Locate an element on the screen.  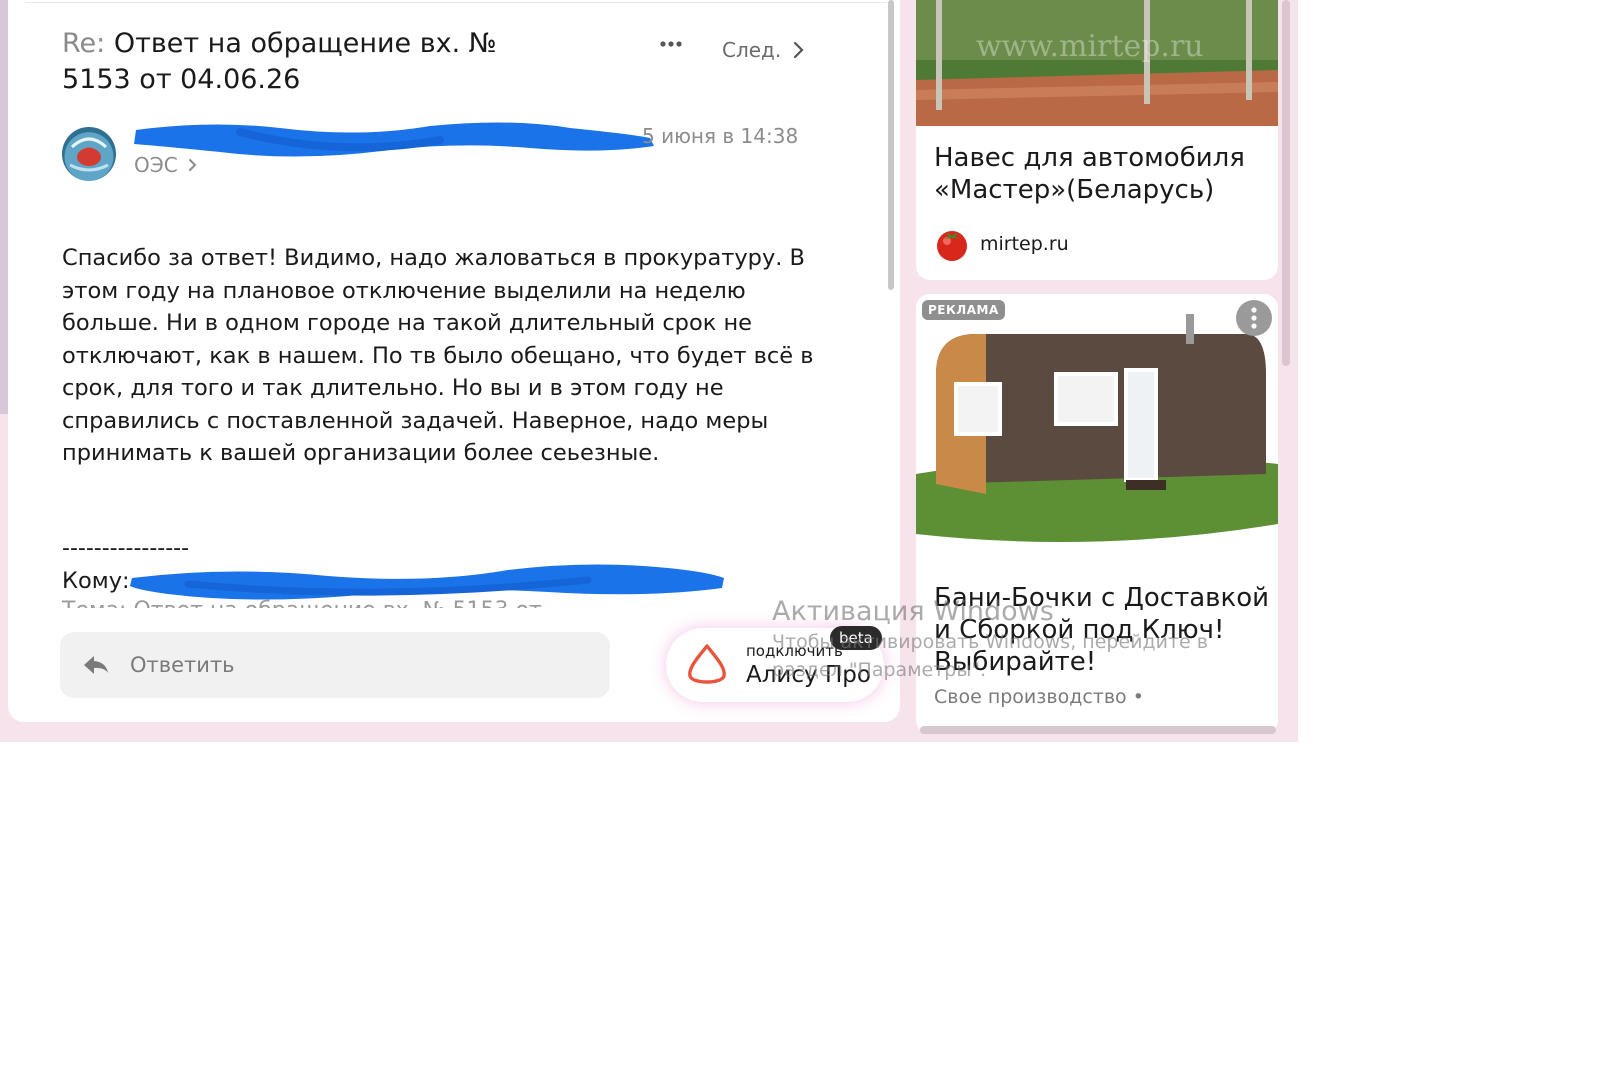
quoted-to-label: Кому: is located at coordinates (96, 581).